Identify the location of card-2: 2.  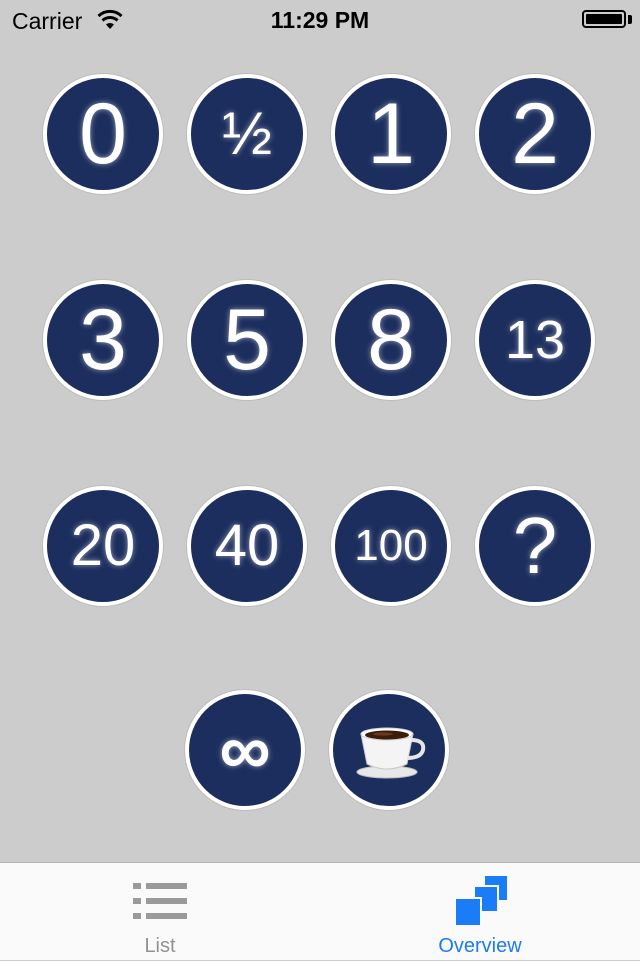
(535, 134).